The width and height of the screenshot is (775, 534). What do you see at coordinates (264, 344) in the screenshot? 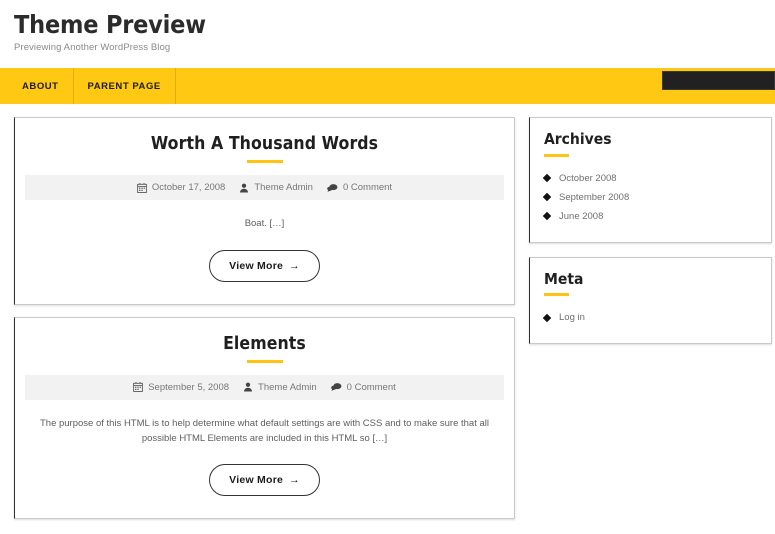
I see `post-title: Elements` at bounding box center [264, 344].